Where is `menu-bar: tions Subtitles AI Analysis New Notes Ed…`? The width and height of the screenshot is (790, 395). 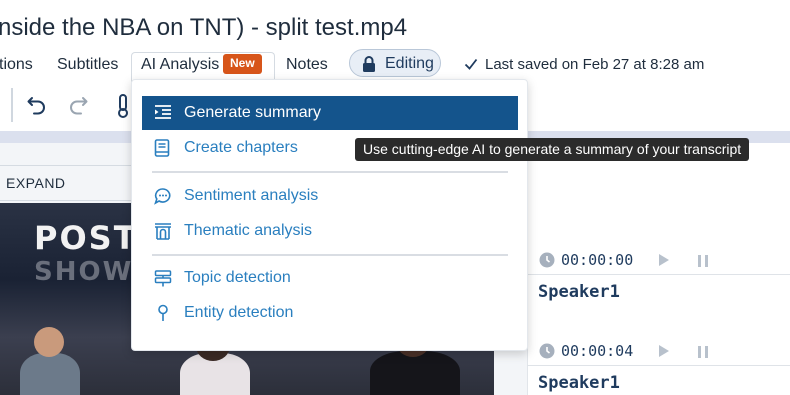
menu-bar: tions Subtitles AI Analysis New Notes Ed… is located at coordinates (395, 65).